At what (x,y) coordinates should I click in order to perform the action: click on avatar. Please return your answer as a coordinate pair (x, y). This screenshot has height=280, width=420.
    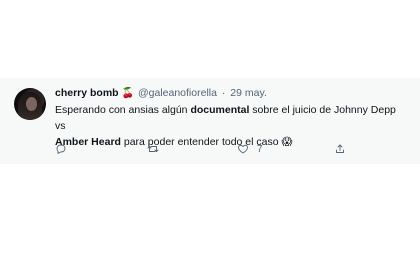
    Looking at the image, I should click on (30, 104).